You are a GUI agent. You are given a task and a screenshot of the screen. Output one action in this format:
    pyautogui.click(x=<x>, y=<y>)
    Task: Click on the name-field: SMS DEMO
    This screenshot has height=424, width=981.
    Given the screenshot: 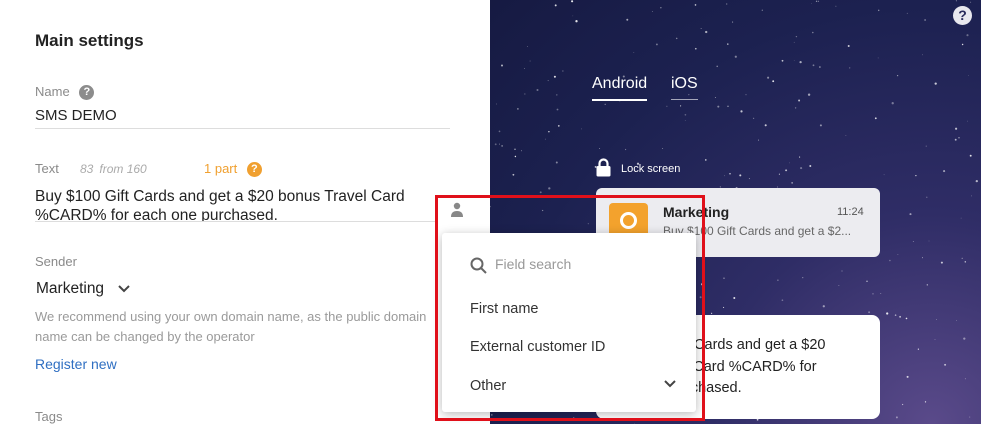 What is the action you would take?
    pyautogui.click(x=76, y=115)
    